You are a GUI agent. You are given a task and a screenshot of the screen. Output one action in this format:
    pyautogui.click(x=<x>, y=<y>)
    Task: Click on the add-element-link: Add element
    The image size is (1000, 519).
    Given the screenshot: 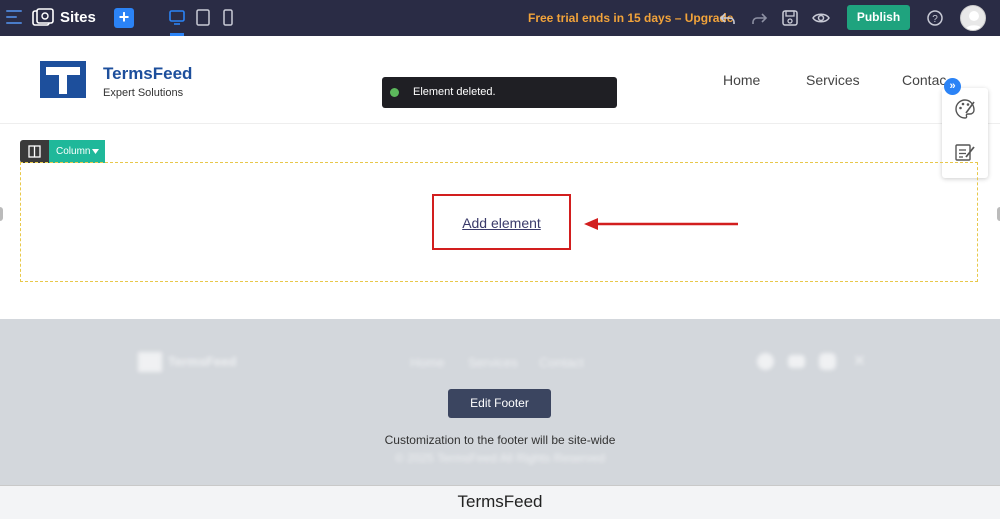 What is the action you would take?
    pyautogui.click(x=501, y=223)
    